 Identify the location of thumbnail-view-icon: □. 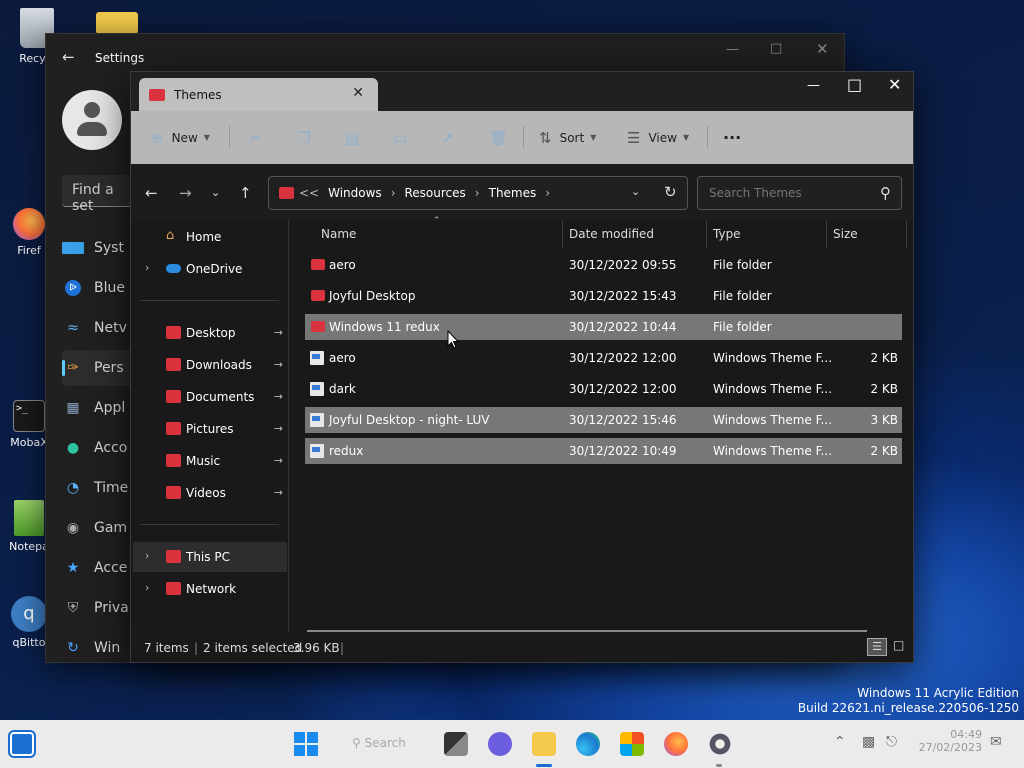
(898, 645).